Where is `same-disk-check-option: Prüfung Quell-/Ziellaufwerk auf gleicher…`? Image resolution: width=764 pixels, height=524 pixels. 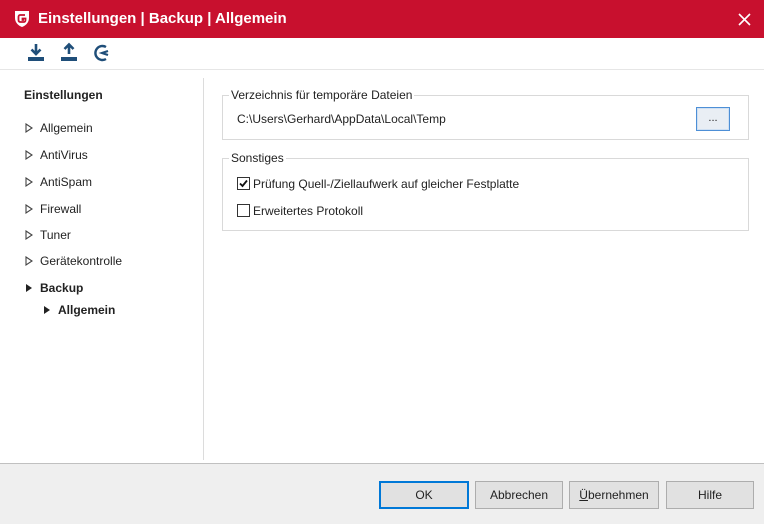
same-disk-check-option: Prüfung Quell-/Ziellaufwerk auf gleicher… is located at coordinates (378, 183).